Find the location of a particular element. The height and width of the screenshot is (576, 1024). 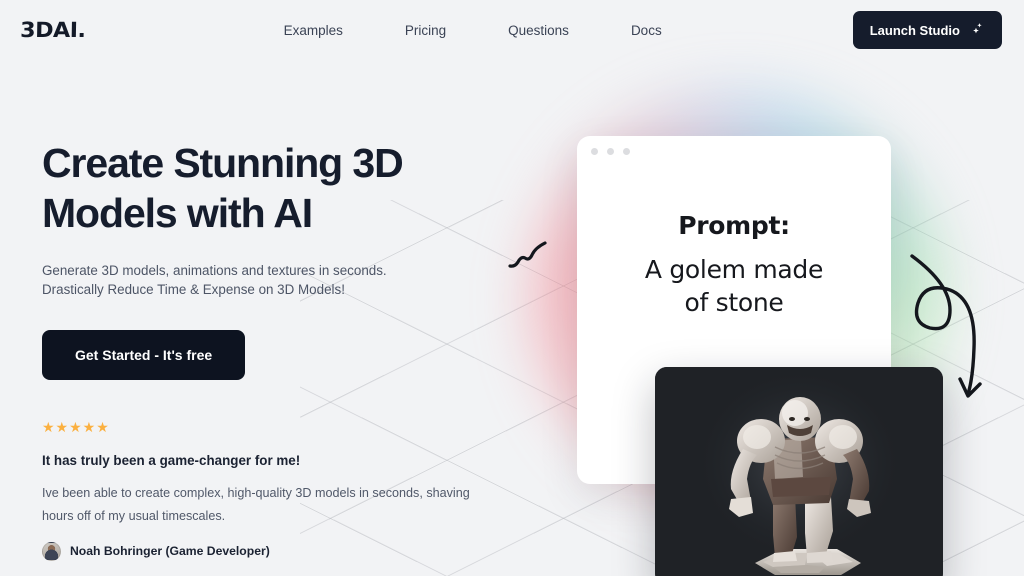

page-title: Create Stunning 3D Models with AI is located at coordinates (277, 188).